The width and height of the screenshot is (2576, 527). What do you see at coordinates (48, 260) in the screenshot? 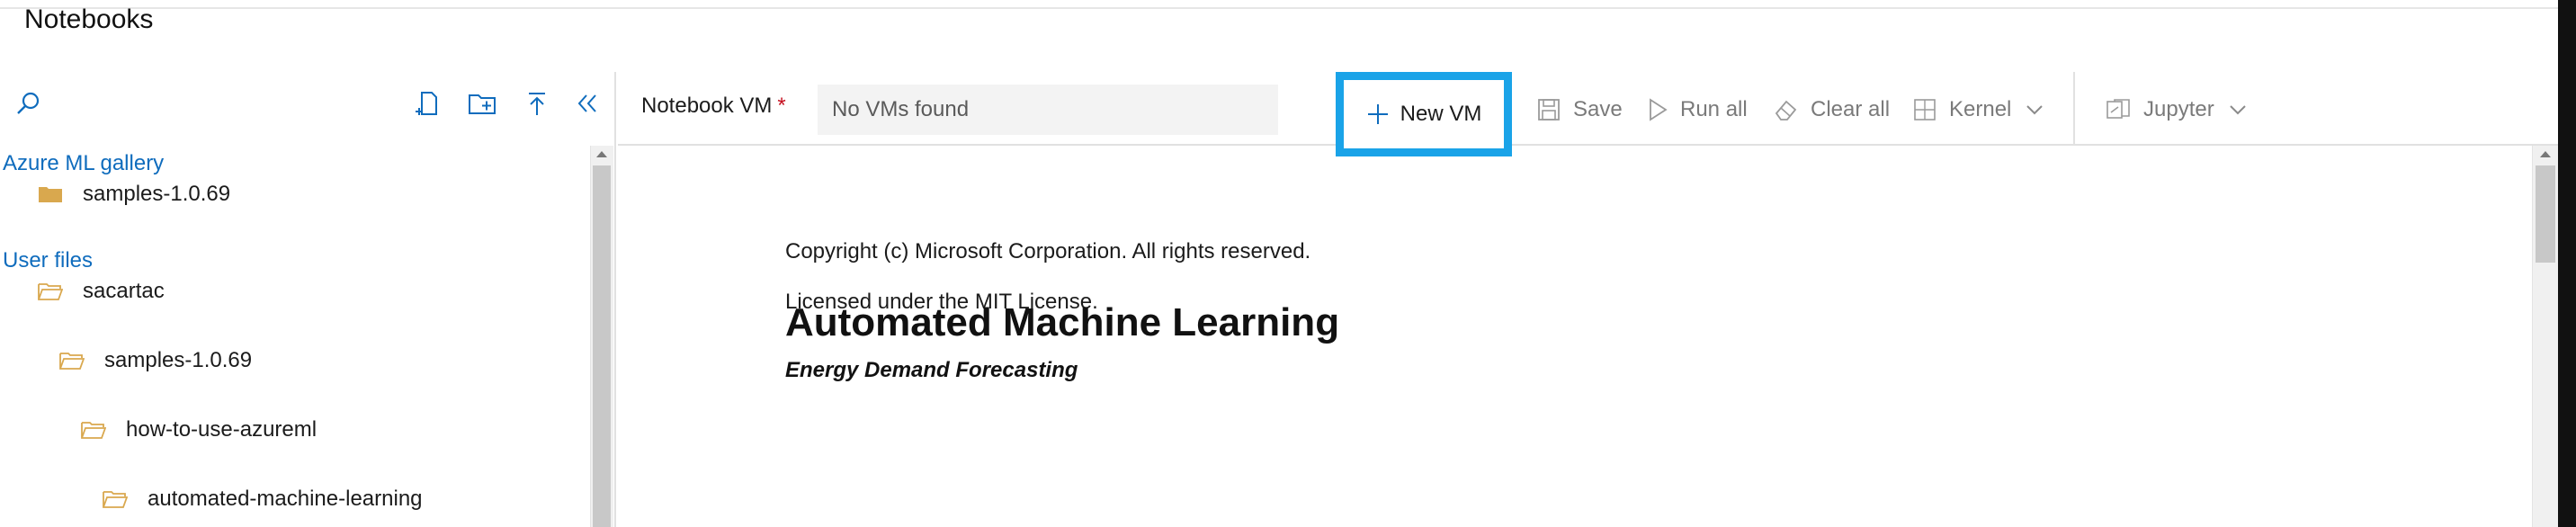
I see `section-user-files: User files` at bounding box center [48, 260].